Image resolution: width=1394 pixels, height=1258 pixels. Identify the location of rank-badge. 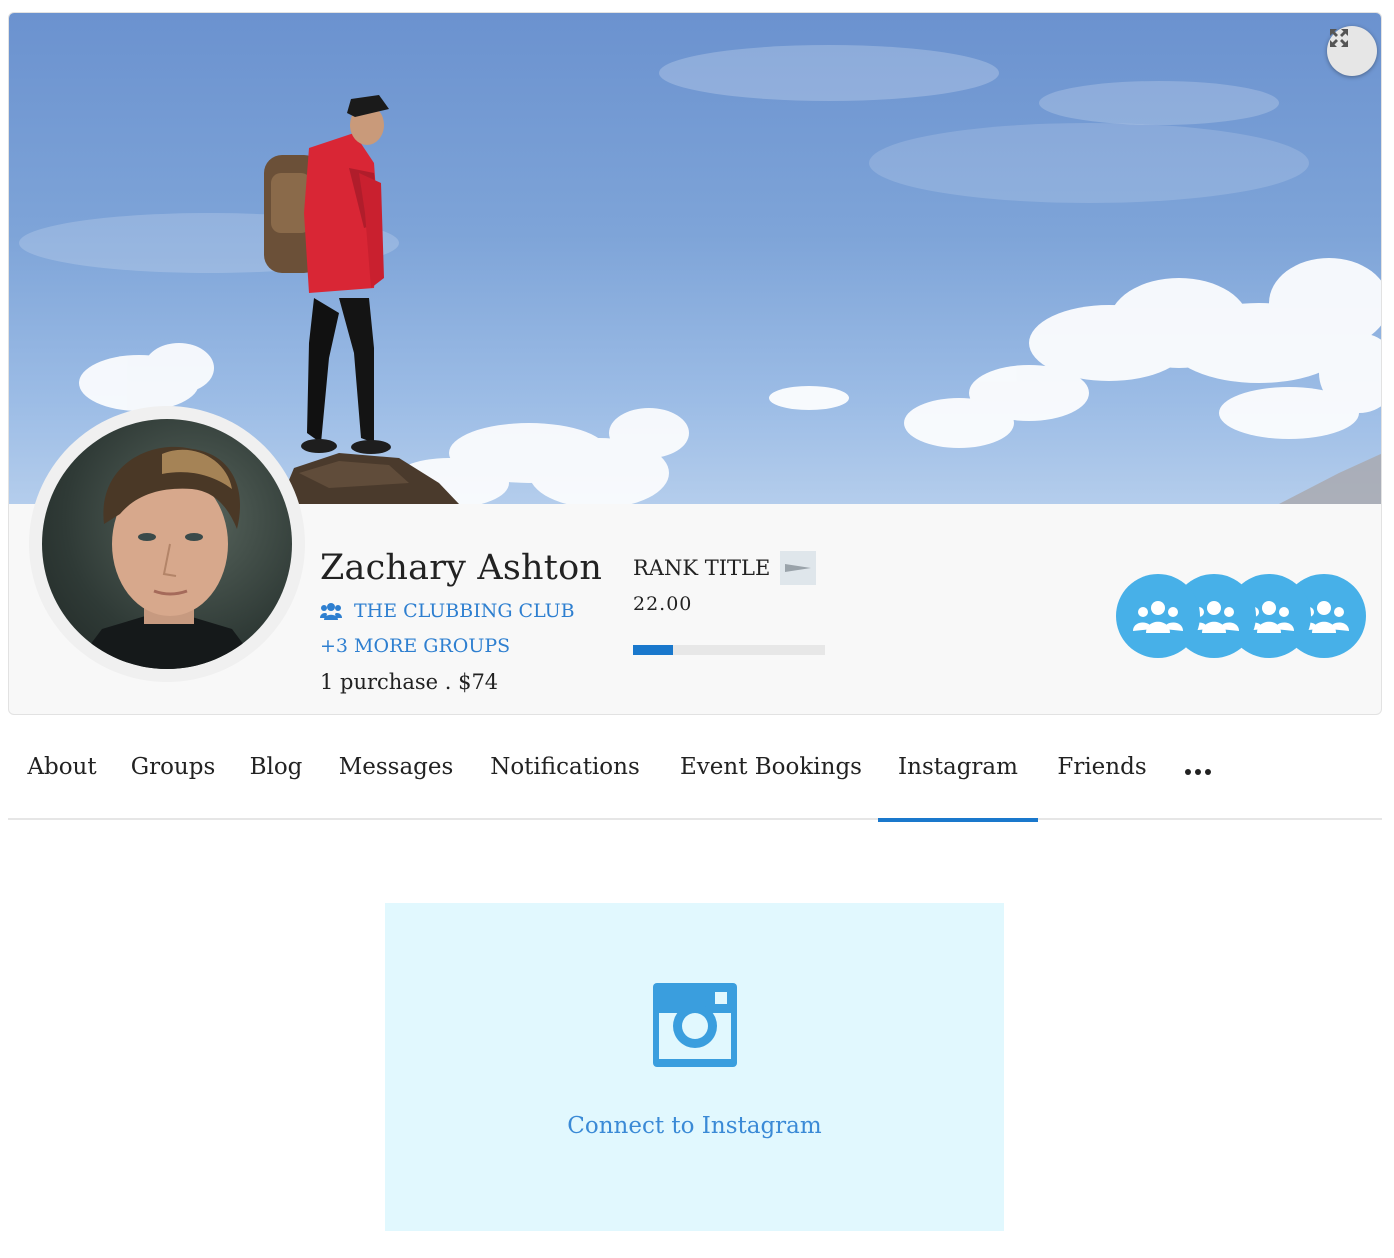
(798, 568).